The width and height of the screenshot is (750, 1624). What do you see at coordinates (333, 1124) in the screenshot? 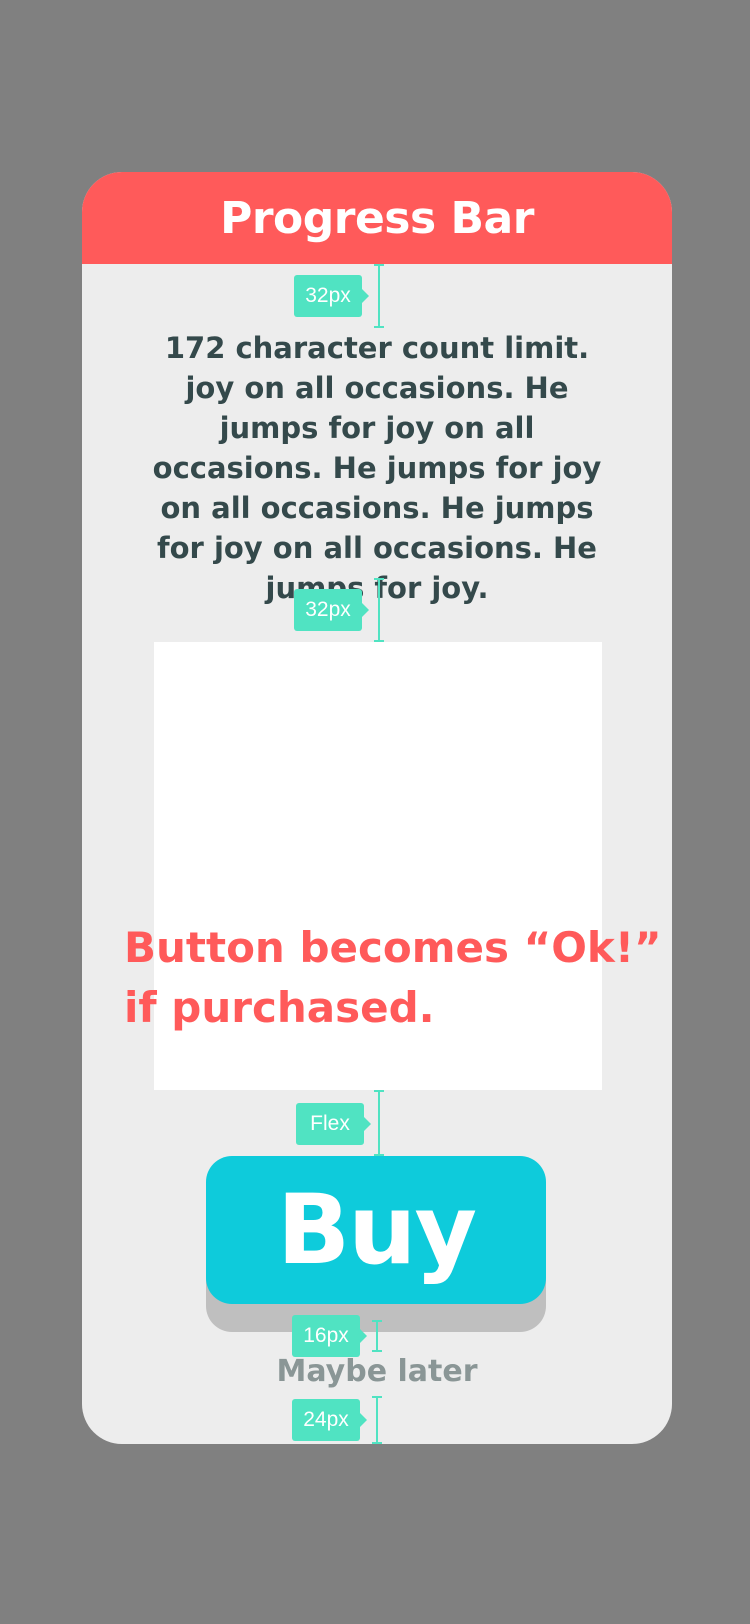
I see `spacing-marker-label: Flex` at bounding box center [333, 1124].